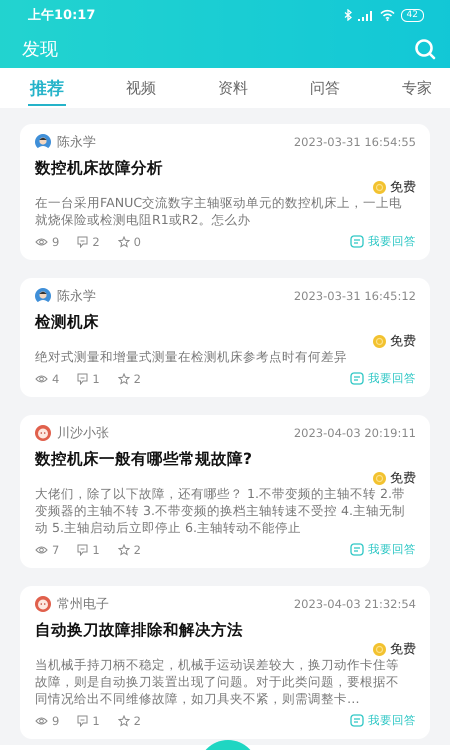  I want to click on post-card: 陈永学 2023-03-31 16:45:12 检测机床 免费 绝对式测量和增量式测量在检测机床参考点时有何差异 4 1 2 我要回答, so click(225, 337).